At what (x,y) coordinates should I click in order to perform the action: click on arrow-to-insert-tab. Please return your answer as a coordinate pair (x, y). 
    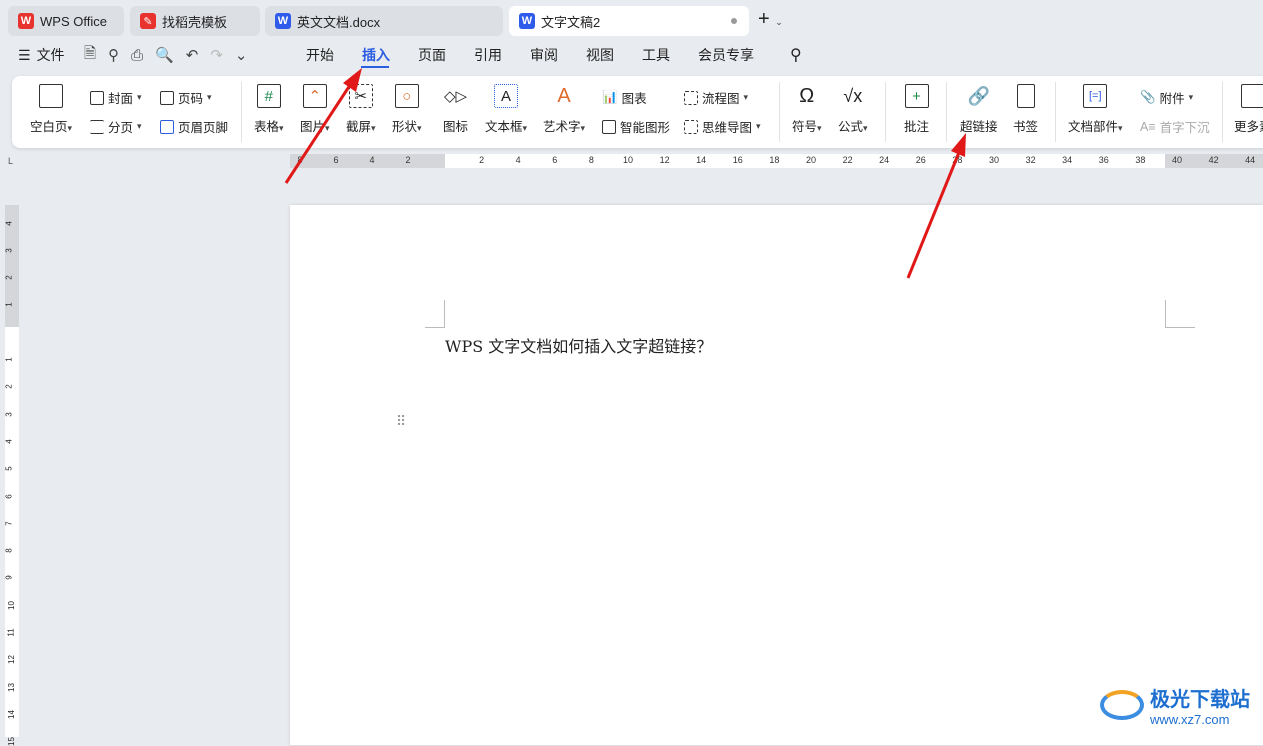
    Looking at the image, I should click on (323, 126).